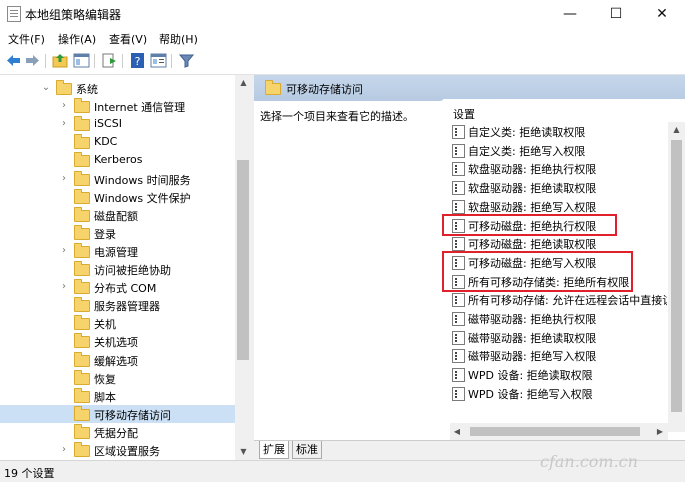  I want to click on forward-icon, so click(32, 60).